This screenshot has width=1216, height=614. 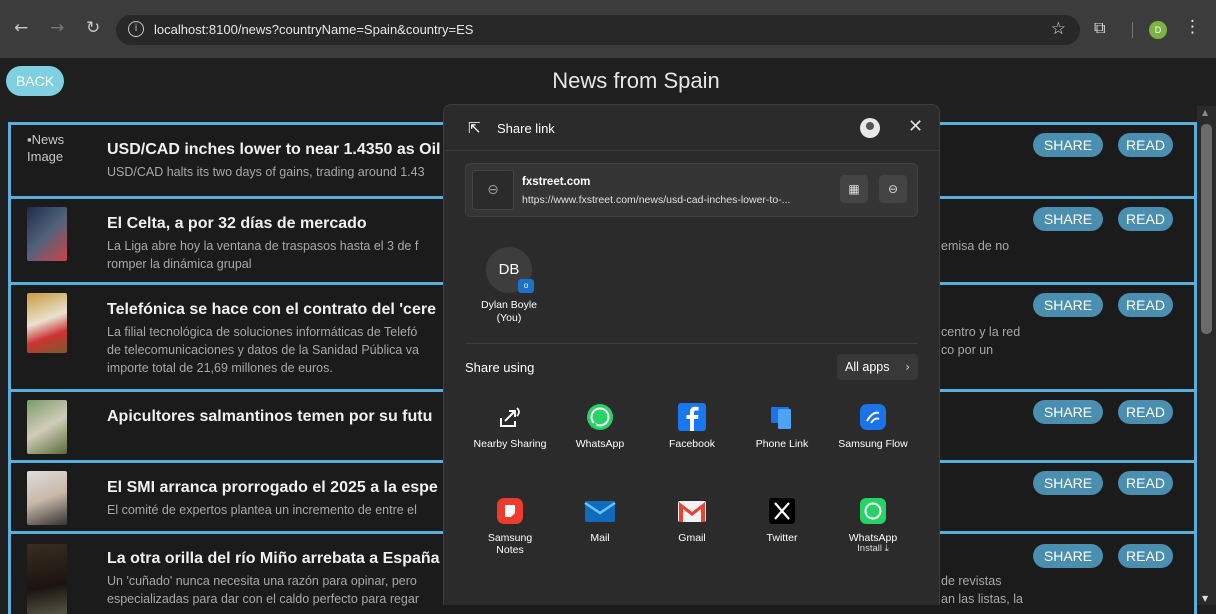 I want to click on share-link-icon: ⇱, so click(x=474, y=128).